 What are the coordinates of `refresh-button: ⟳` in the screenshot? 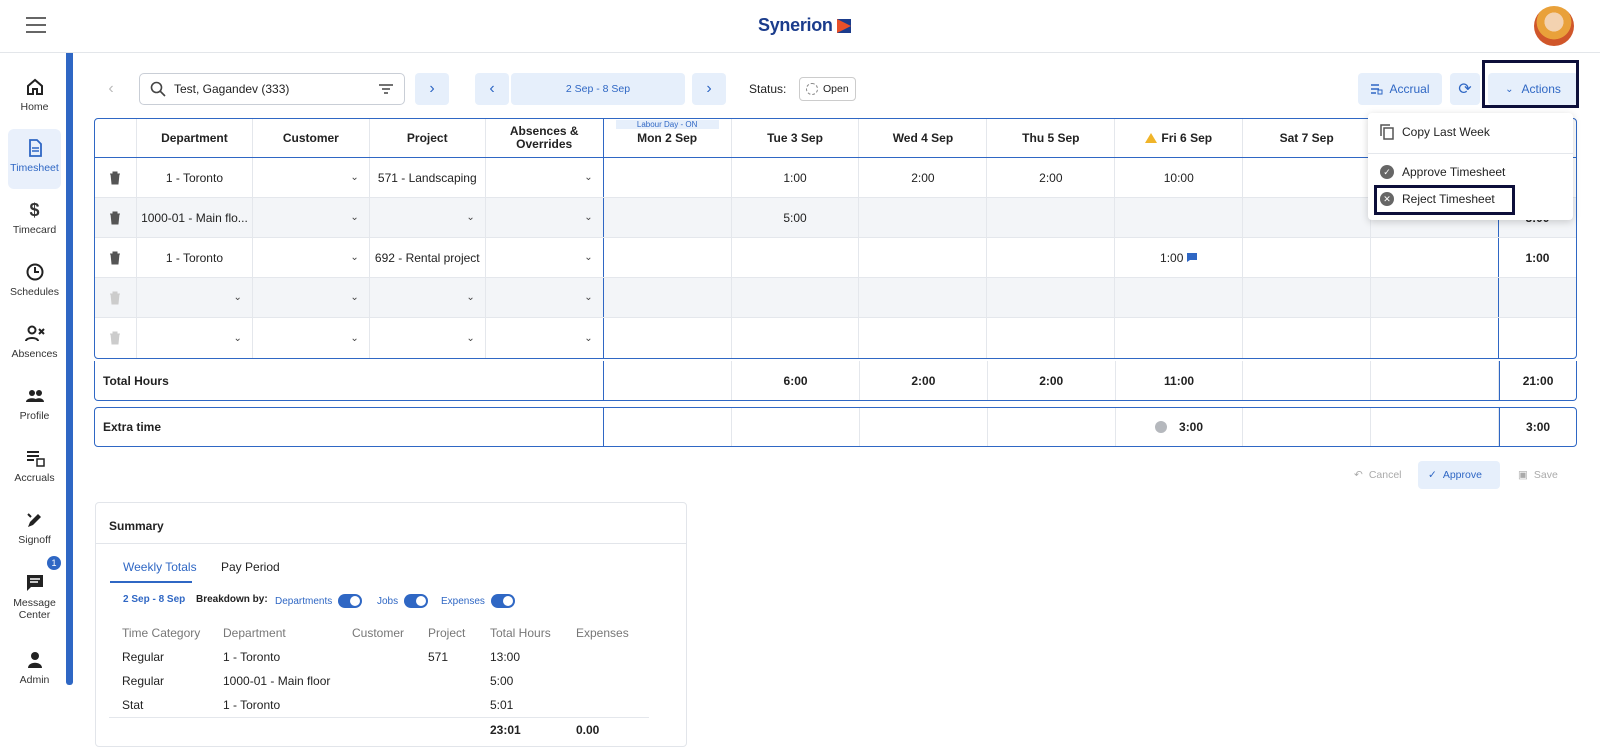 It's located at (1465, 89).